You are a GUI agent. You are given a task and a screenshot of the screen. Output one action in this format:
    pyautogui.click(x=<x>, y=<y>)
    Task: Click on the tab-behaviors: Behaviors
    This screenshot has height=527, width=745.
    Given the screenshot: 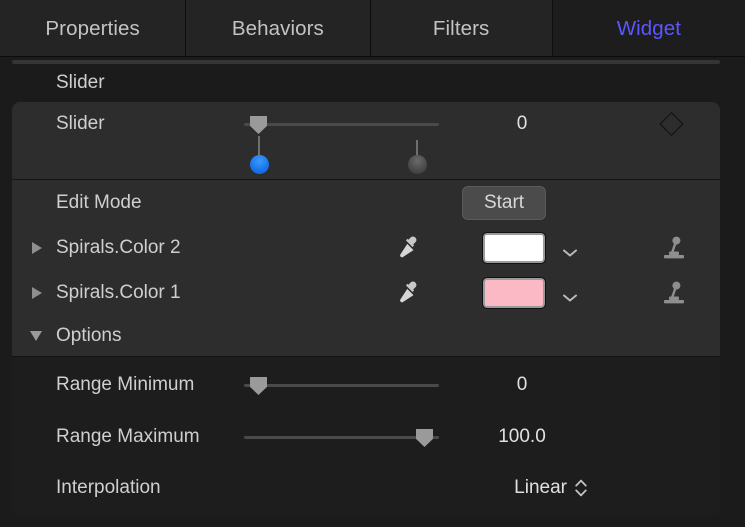 What is the action you would take?
    pyautogui.click(x=278, y=28)
    